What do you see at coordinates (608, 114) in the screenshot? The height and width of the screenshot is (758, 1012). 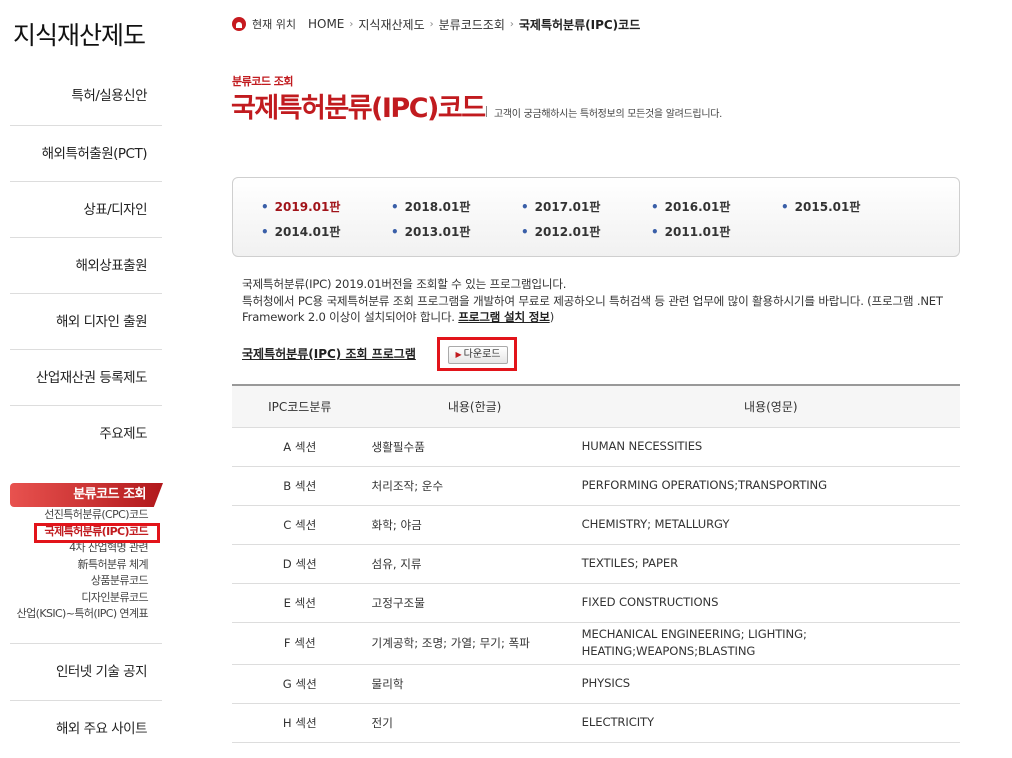 I see `page-description: 고객이 궁금해하시는 특허정보의 모든것을 알려드립니다.` at bounding box center [608, 114].